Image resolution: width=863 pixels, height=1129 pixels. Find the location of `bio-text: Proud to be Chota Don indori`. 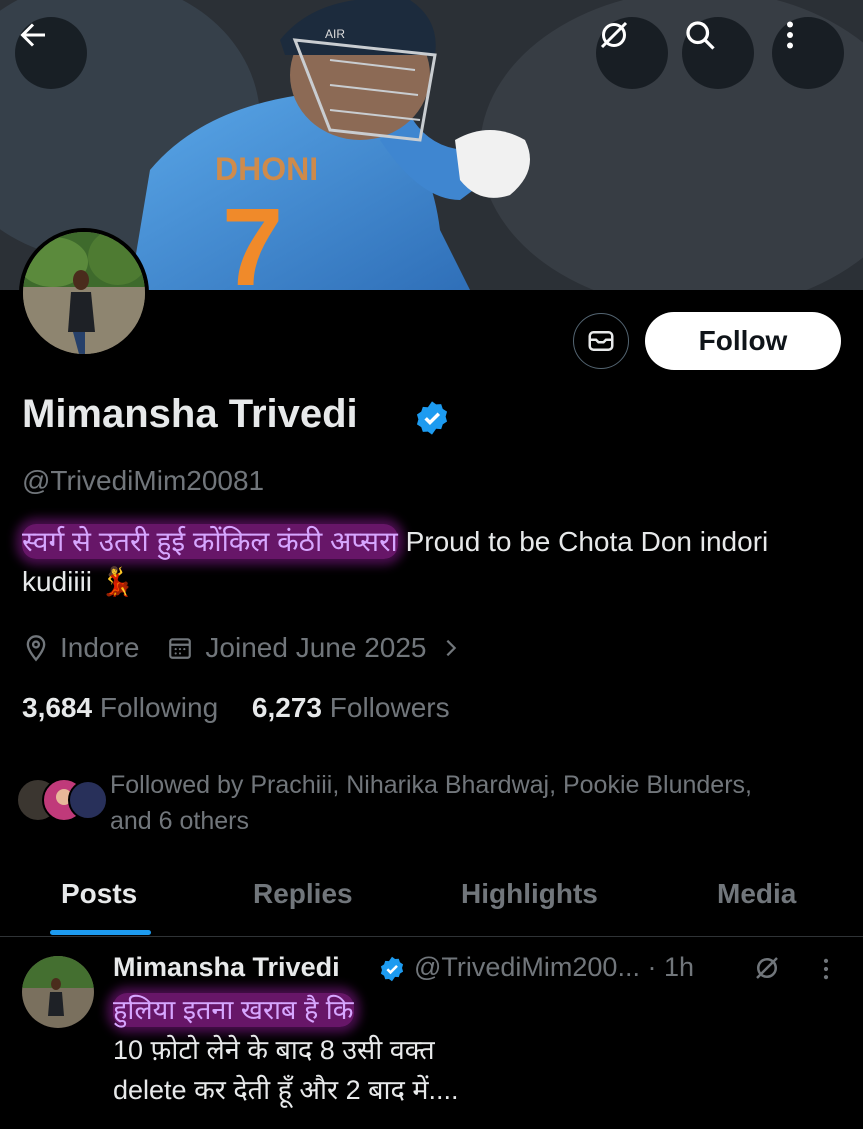

bio-text: Proud to be Chota Don indori is located at coordinates (583, 541).